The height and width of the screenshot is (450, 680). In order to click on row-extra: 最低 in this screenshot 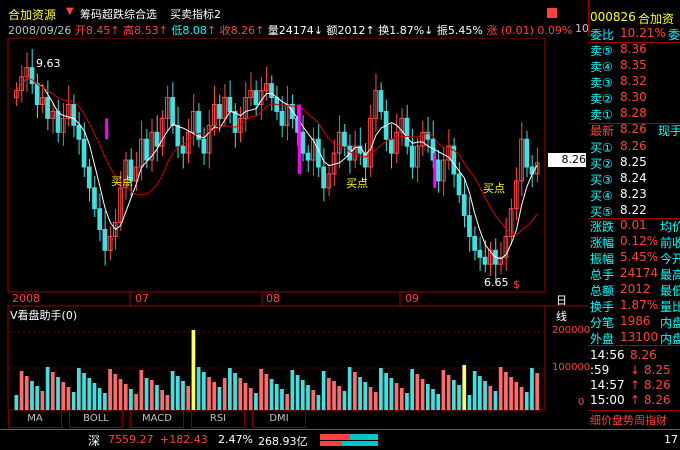, I will do `click(670, 291)`.